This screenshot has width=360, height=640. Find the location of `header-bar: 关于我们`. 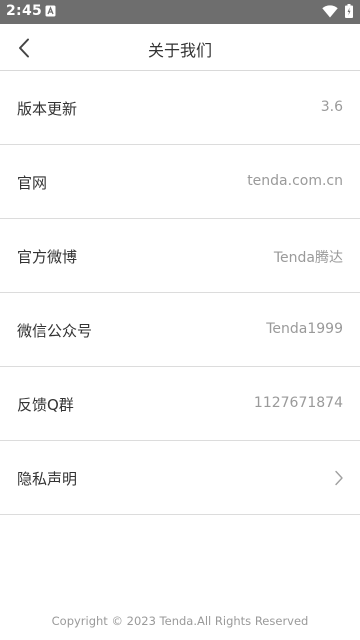

header-bar: 关于我们 is located at coordinates (180, 47).